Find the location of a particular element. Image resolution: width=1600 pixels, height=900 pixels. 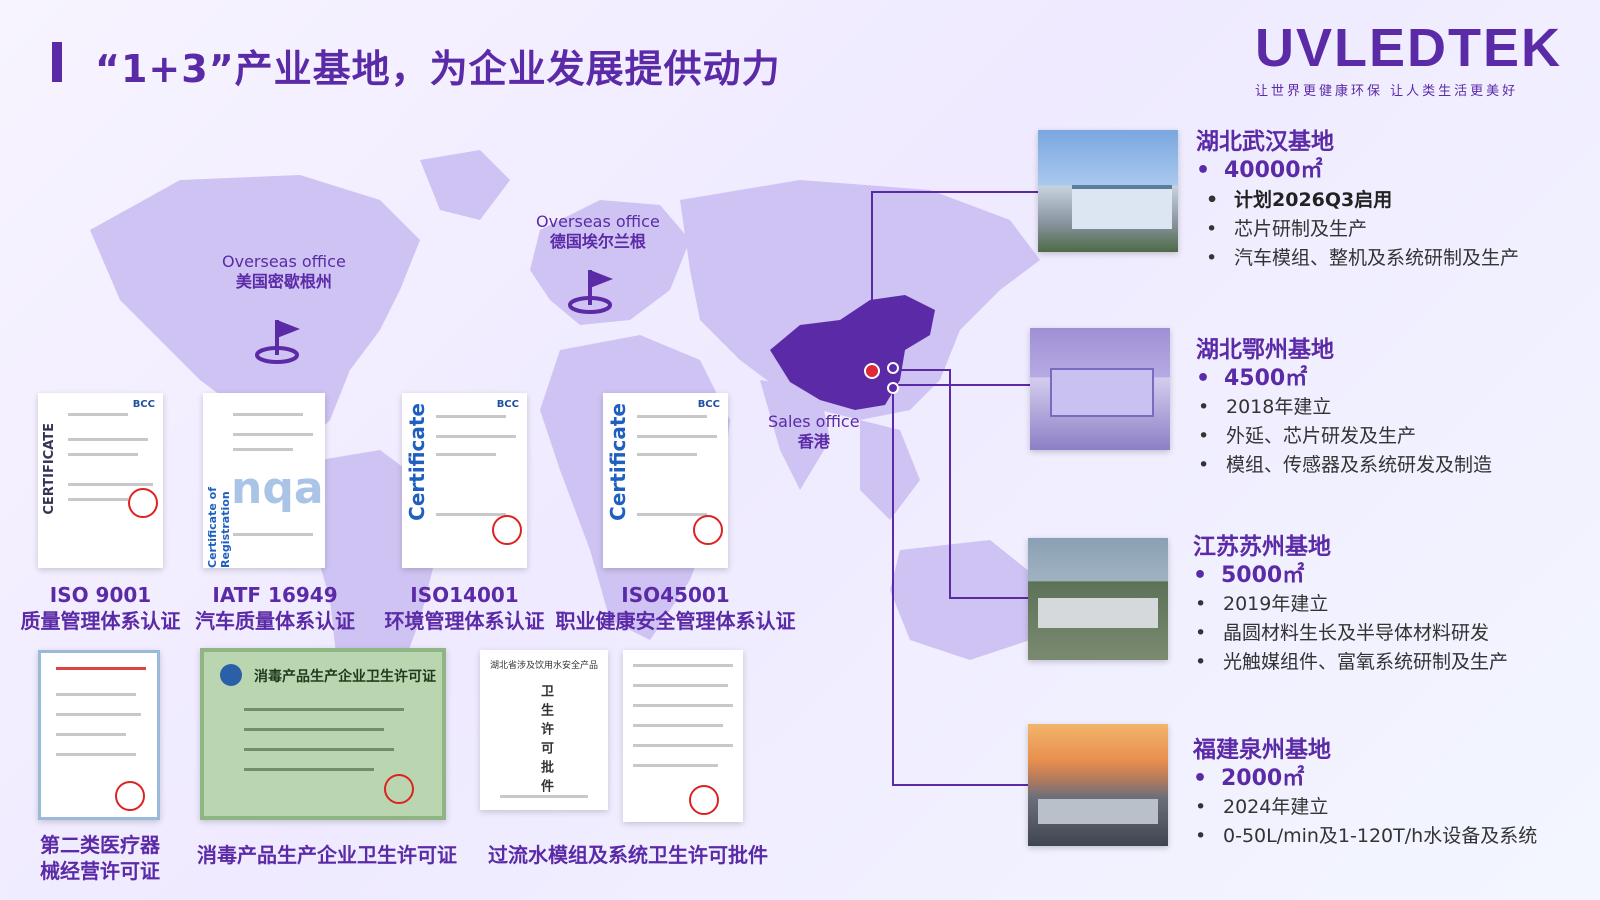

license-doc-title: 消毒产品生产企业卫生许可证 is located at coordinates (345, 677).